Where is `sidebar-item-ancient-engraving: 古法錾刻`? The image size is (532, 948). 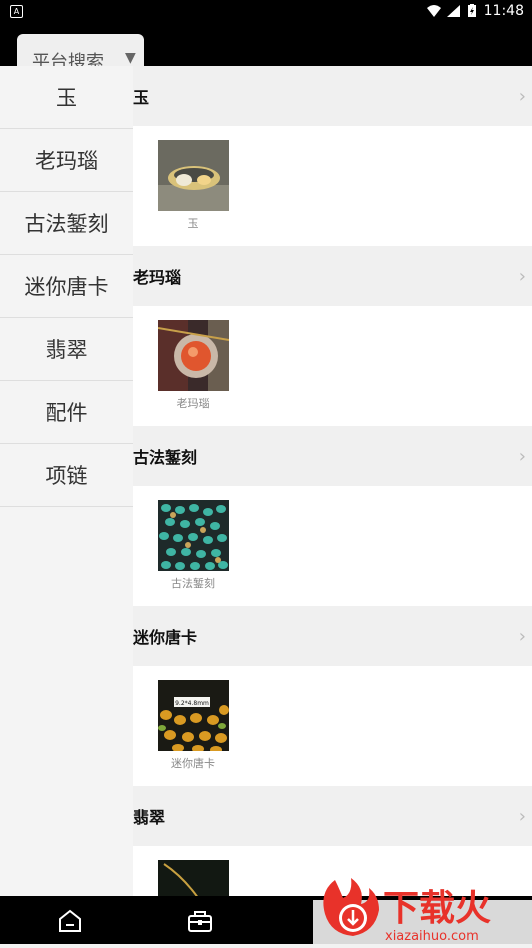
sidebar-item-ancient-engraving: 古法錾刻 is located at coordinates (66, 223).